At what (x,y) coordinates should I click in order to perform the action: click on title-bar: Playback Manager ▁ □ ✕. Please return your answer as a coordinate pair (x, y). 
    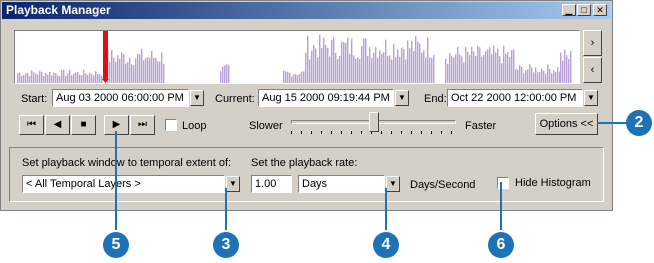
    Looking at the image, I should click on (306, 10).